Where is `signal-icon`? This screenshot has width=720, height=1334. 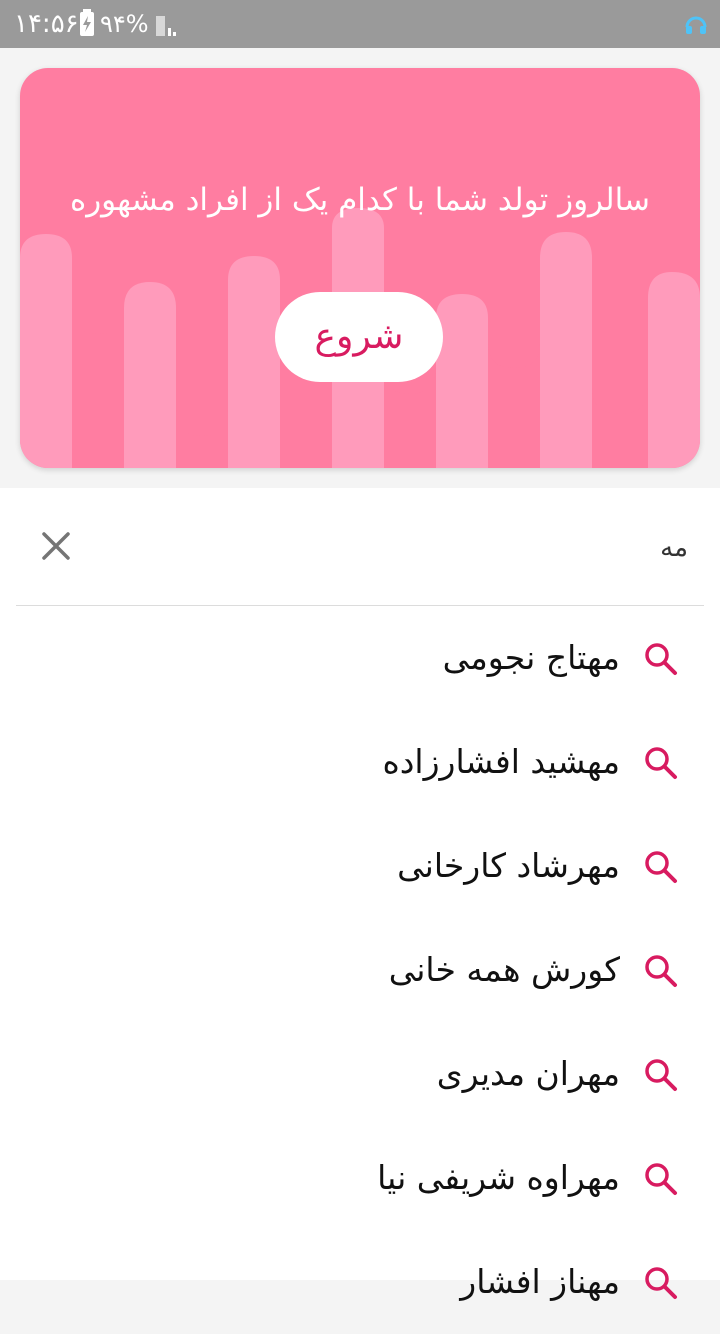 signal-icon is located at coordinates (168, 25).